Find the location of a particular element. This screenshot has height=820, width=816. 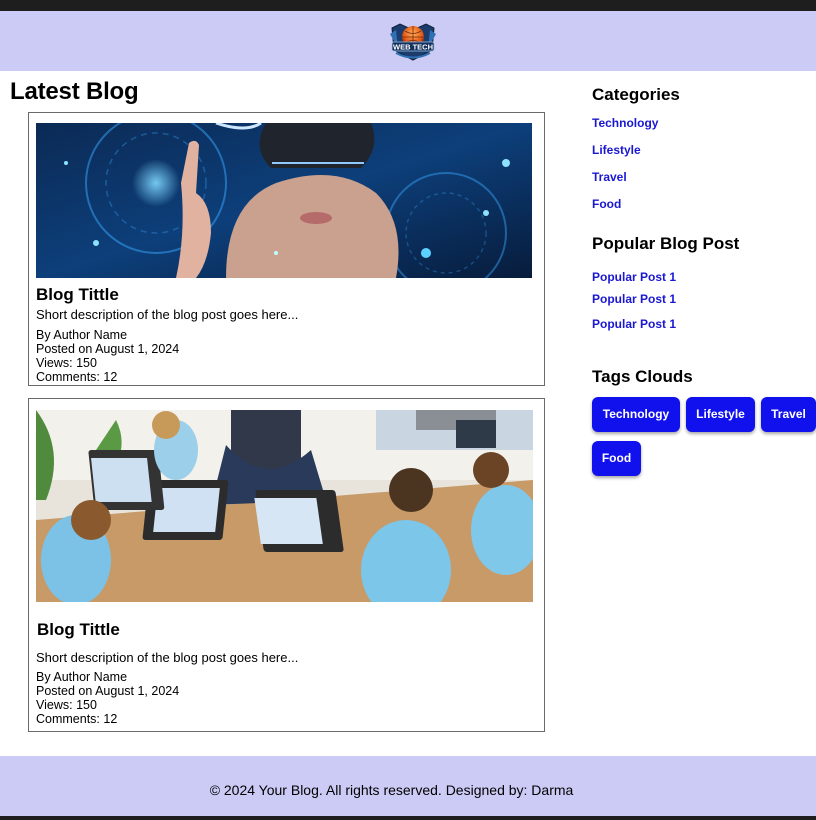

category-link-technology: Technology is located at coordinates (625, 123).